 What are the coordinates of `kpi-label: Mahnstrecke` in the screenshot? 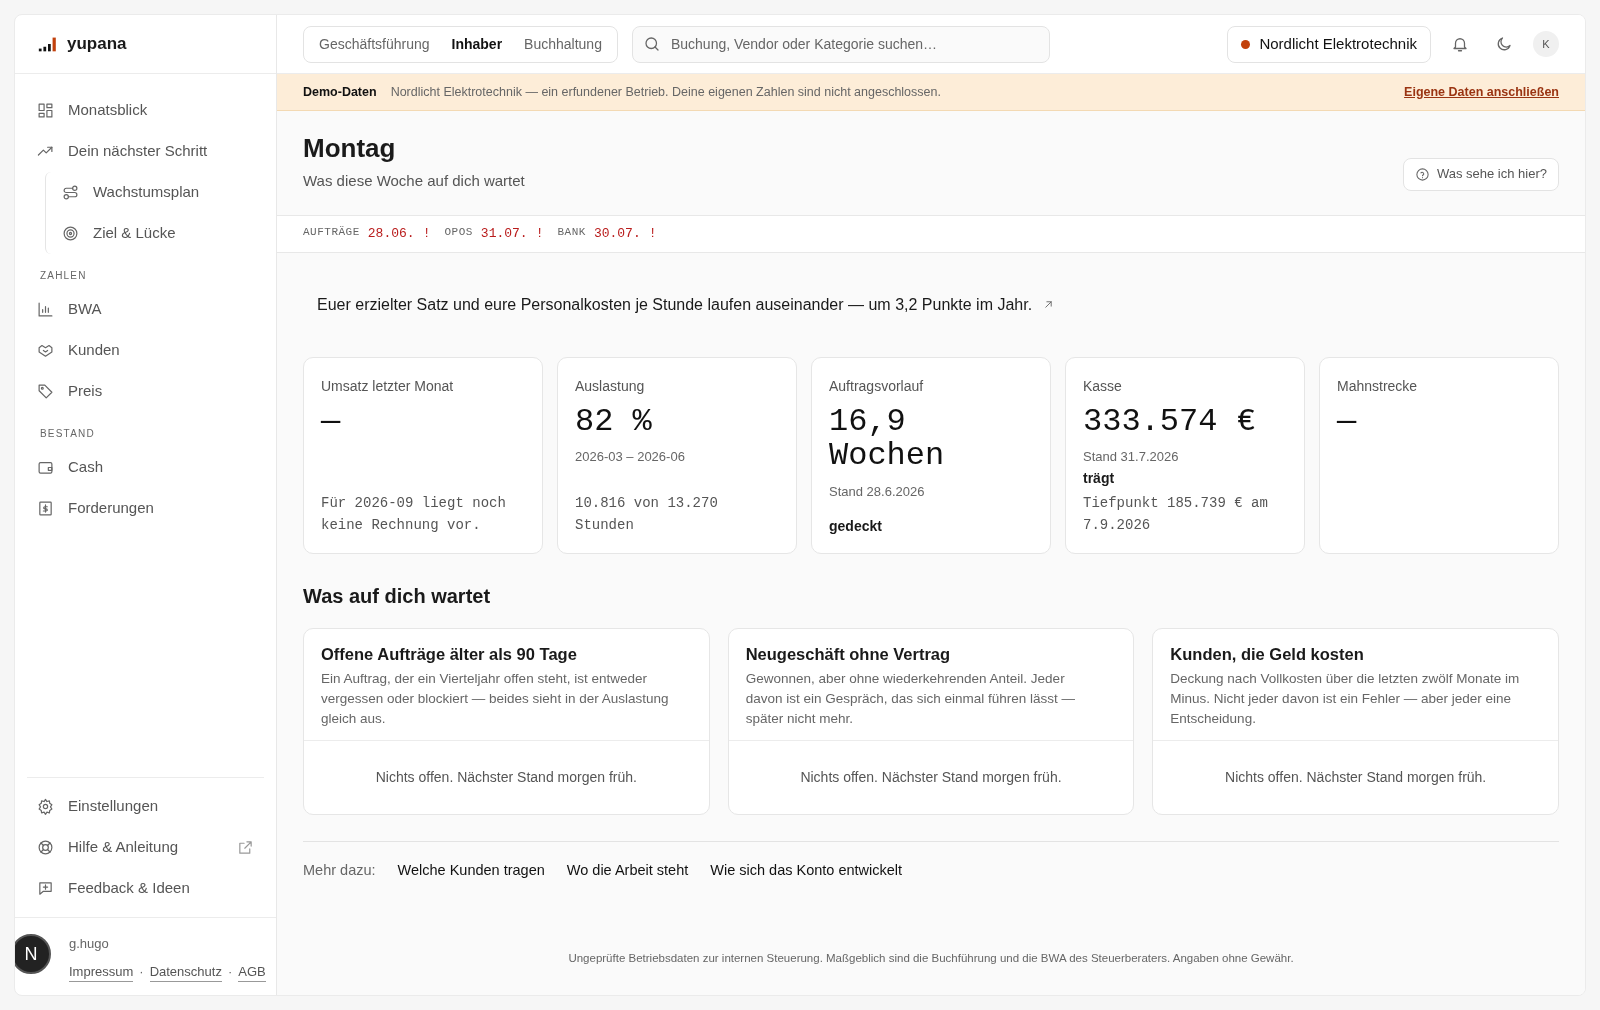 It's located at (1378, 386).